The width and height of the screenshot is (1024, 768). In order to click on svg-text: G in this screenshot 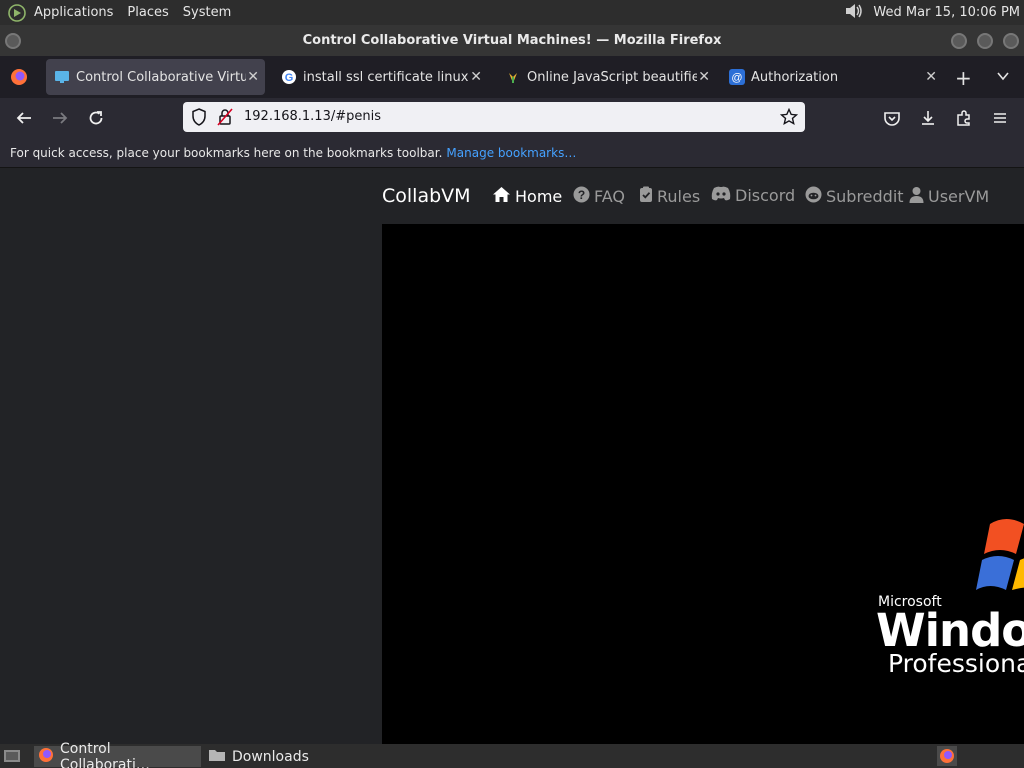, I will do `click(289, 78)`.